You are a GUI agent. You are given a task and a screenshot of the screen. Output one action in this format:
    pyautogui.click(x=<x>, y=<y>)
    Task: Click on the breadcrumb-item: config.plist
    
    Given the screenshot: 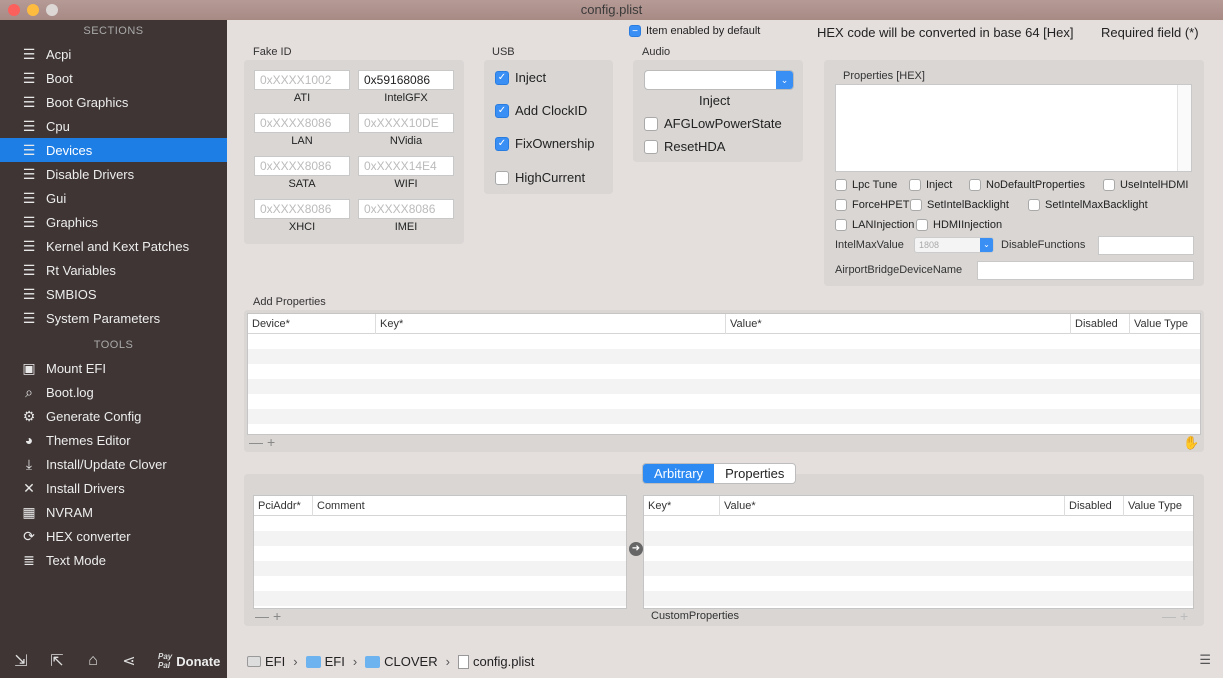 What is the action you would take?
    pyautogui.click(x=495, y=661)
    